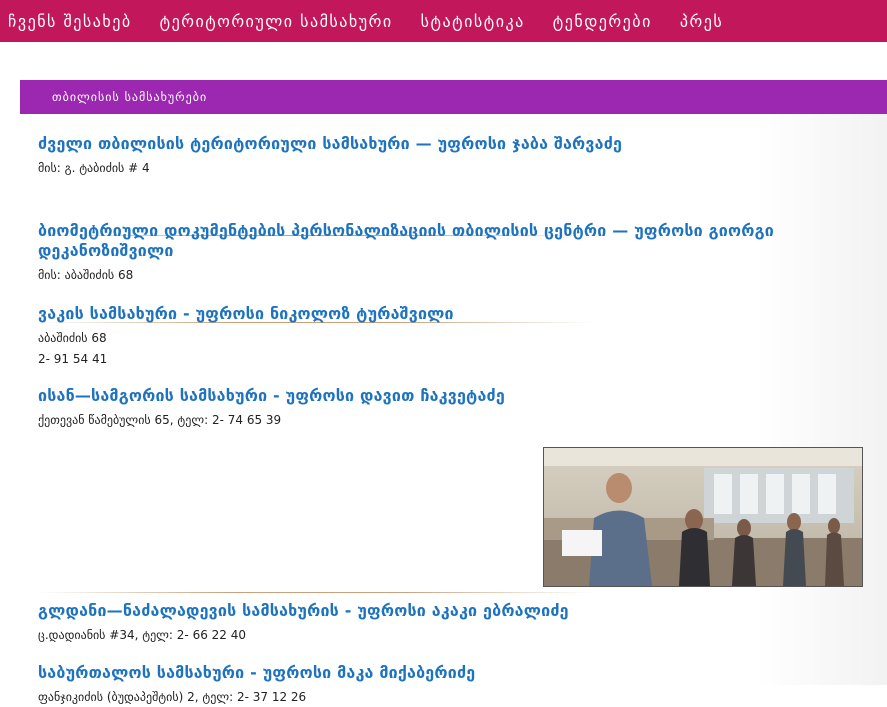 This screenshot has height=707, width=887. What do you see at coordinates (701, 21) in the screenshot?
I see `nav-item-press: პრეს` at bounding box center [701, 21].